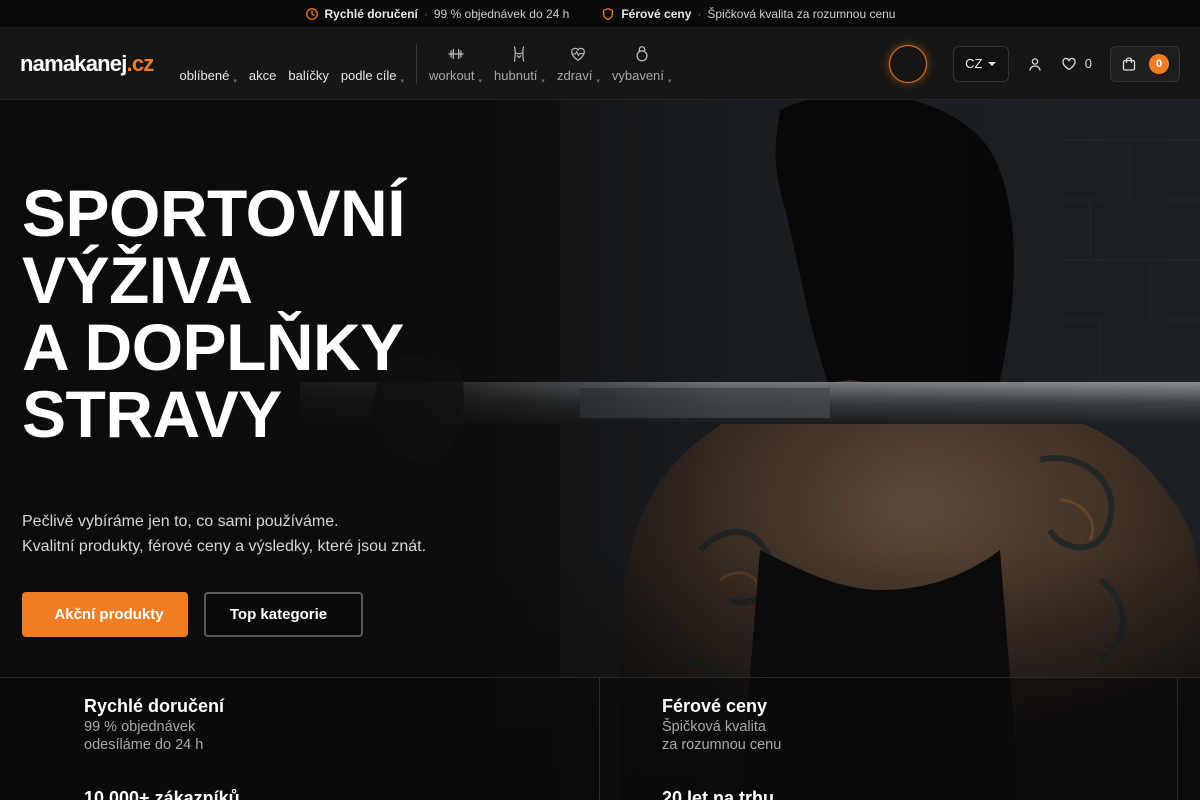 The height and width of the screenshot is (800, 1200). I want to click on cart-count-badge: 0, so click(1159, 63).